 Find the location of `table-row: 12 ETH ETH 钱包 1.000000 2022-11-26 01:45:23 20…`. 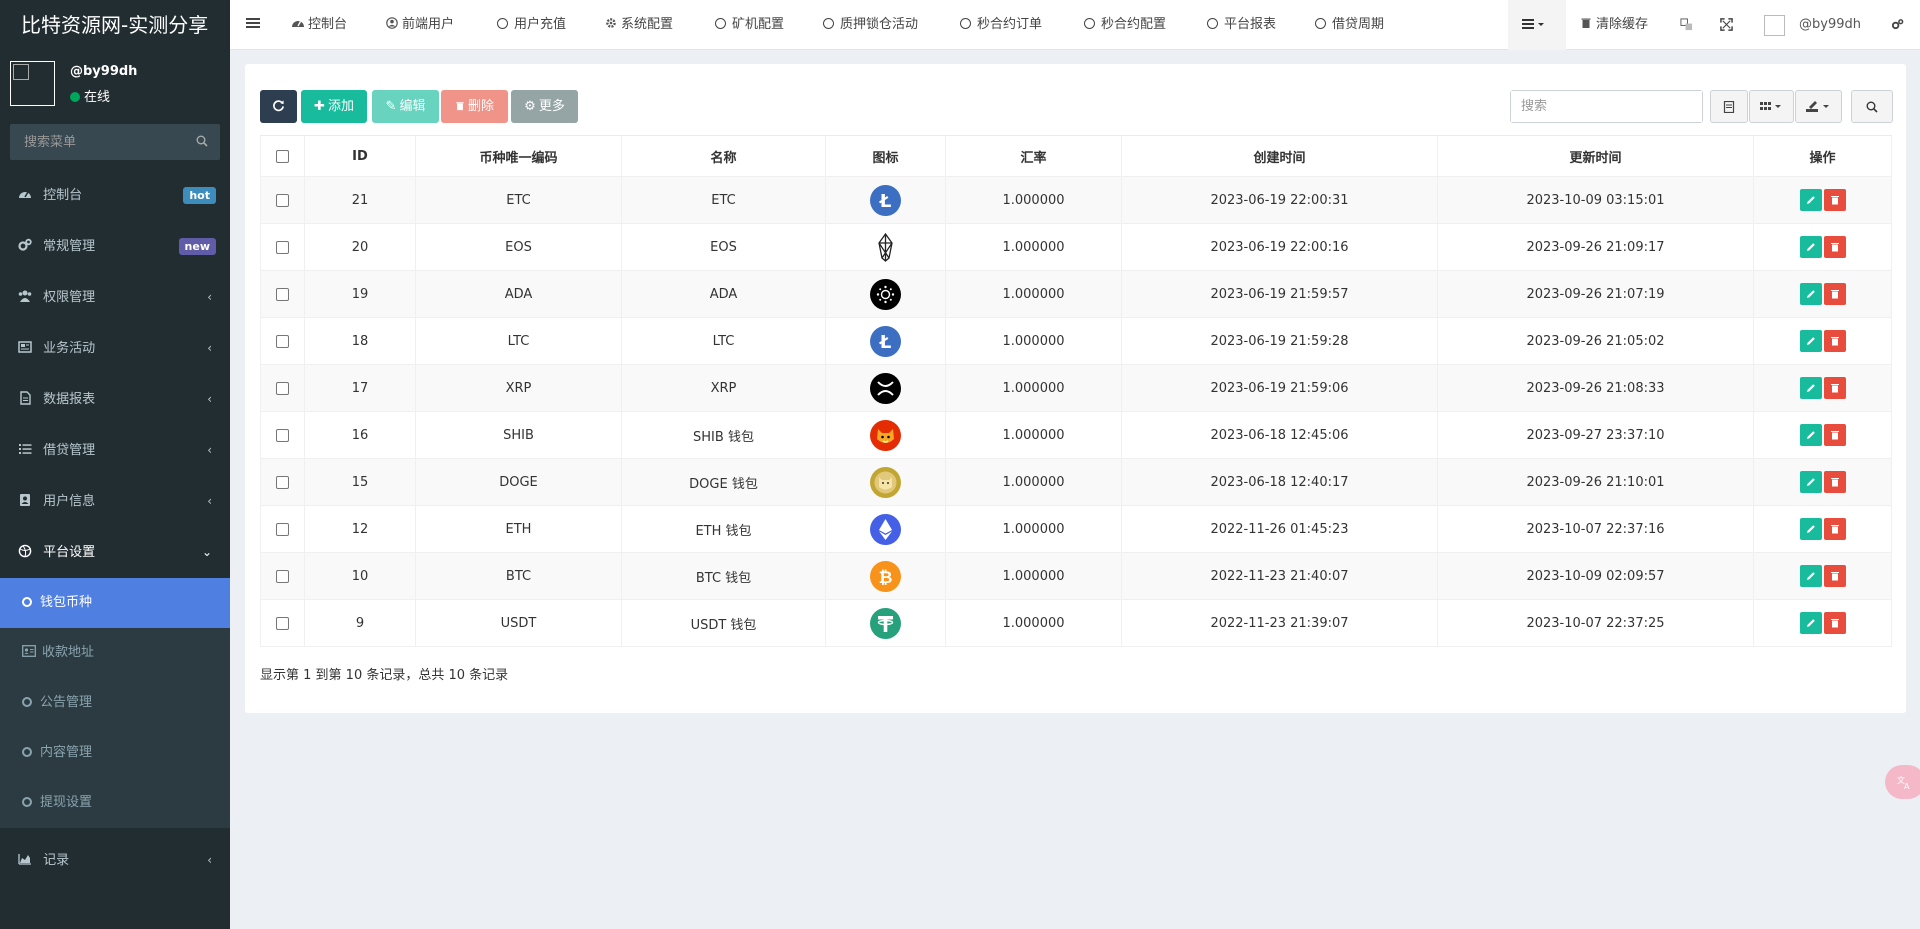

table-row: 12 ETH ETH 钱包 1.000000 2022-11-26 01:45:23 20… is located at coordinates (1076, 529).